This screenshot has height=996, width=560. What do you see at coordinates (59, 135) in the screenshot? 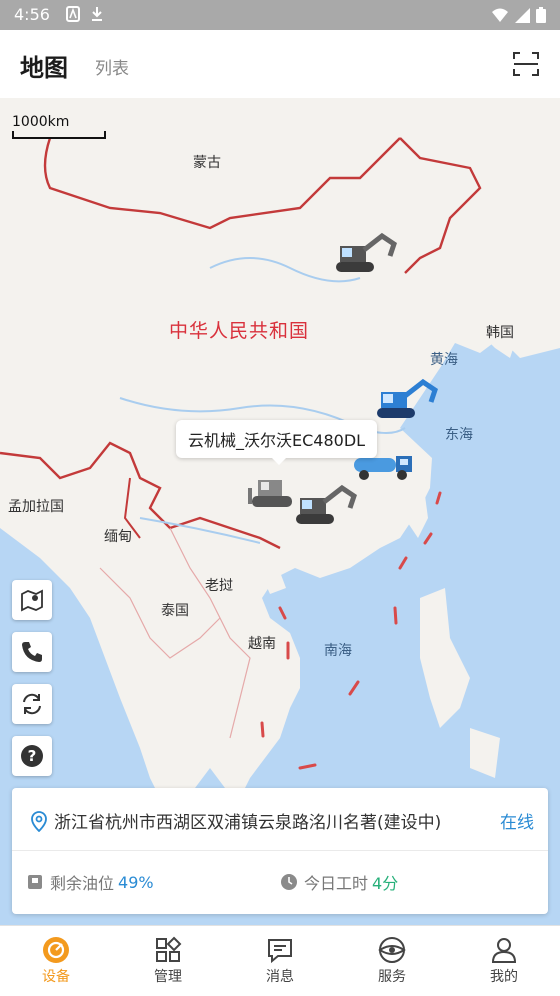
I see `map-scale-bar` at bounding box center [59, 135].